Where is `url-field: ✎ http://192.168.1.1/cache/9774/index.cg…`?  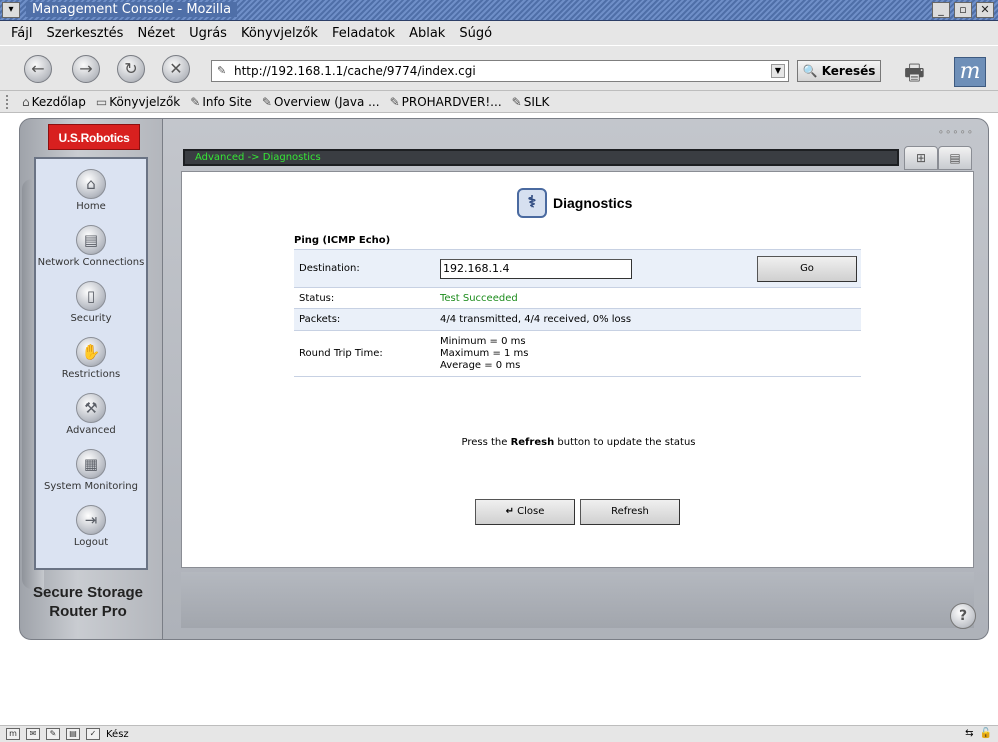
url-field: ✎ http://192.168.1.1/cache/9774/index.cg… is located at coordinates (500, 71).